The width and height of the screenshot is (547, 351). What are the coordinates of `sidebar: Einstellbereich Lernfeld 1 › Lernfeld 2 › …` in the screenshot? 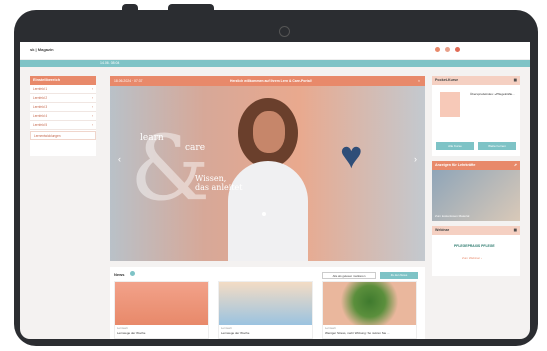 It's located at (63, 116).